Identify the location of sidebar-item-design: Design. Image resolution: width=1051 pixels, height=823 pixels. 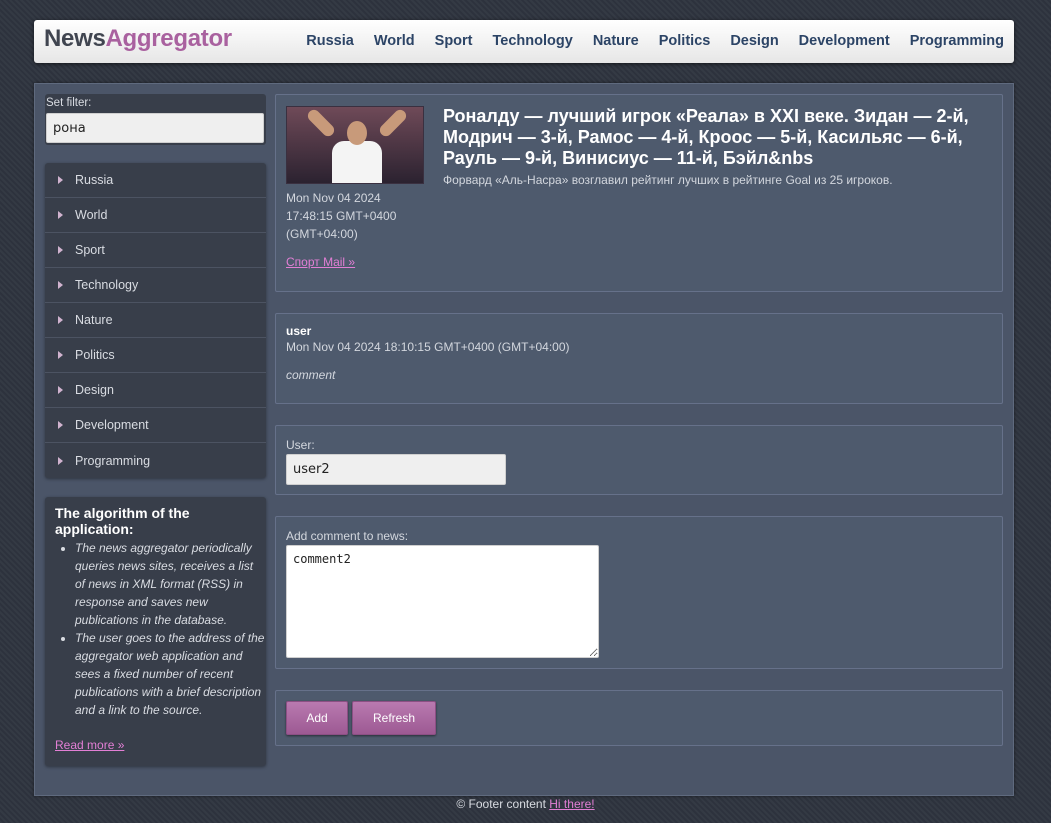
(155, 390).